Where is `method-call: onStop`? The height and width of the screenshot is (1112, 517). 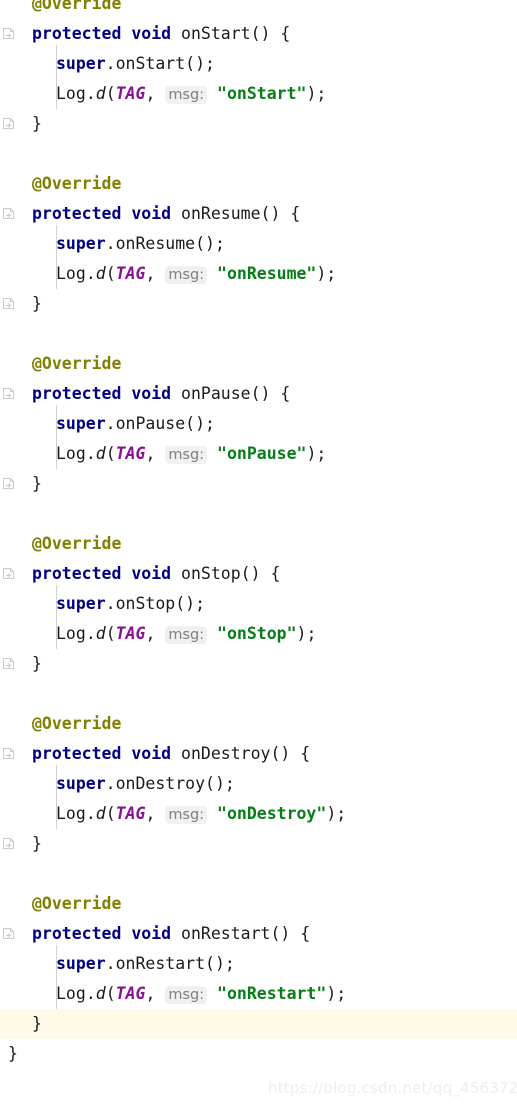 method-call: onStop is located at coordinates (145, 603).